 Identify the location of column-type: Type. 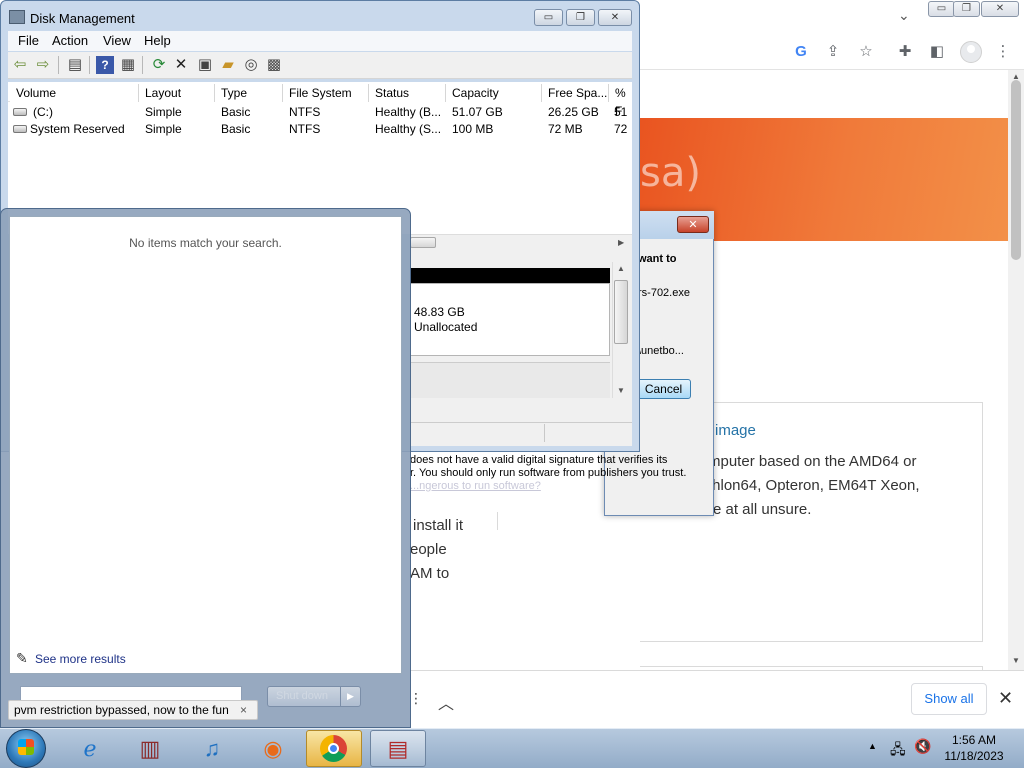
(249, 93).